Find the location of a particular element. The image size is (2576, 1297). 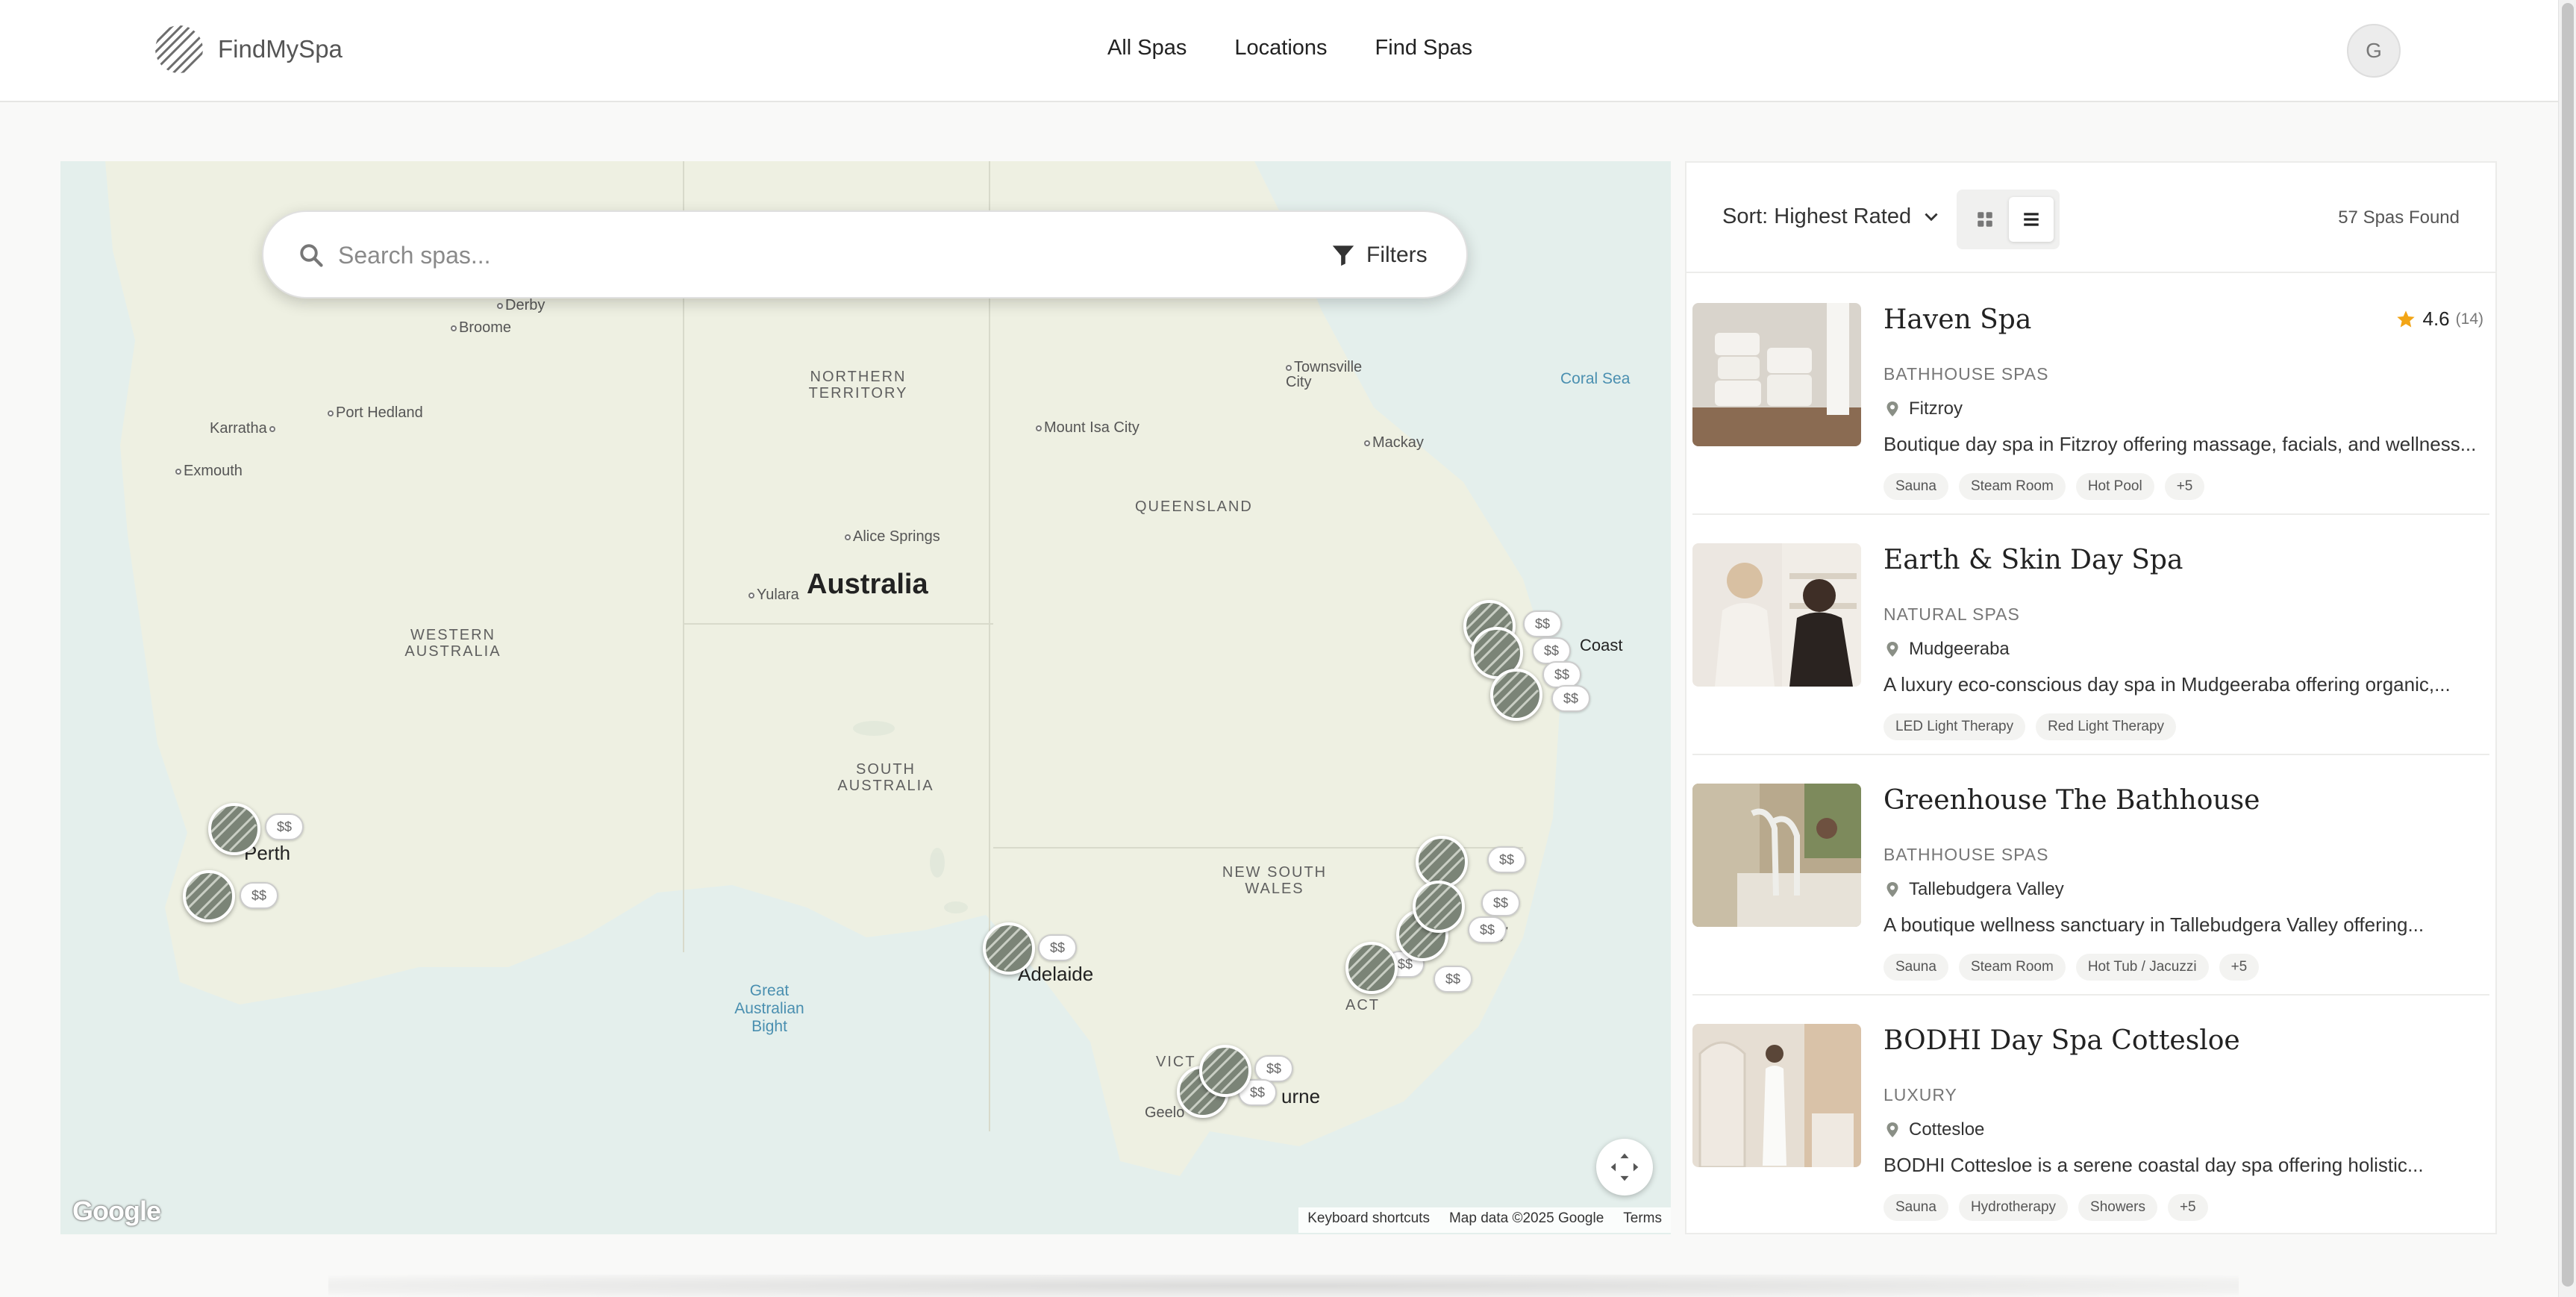

page-scrollbar is located at coordinates (2567, 648).